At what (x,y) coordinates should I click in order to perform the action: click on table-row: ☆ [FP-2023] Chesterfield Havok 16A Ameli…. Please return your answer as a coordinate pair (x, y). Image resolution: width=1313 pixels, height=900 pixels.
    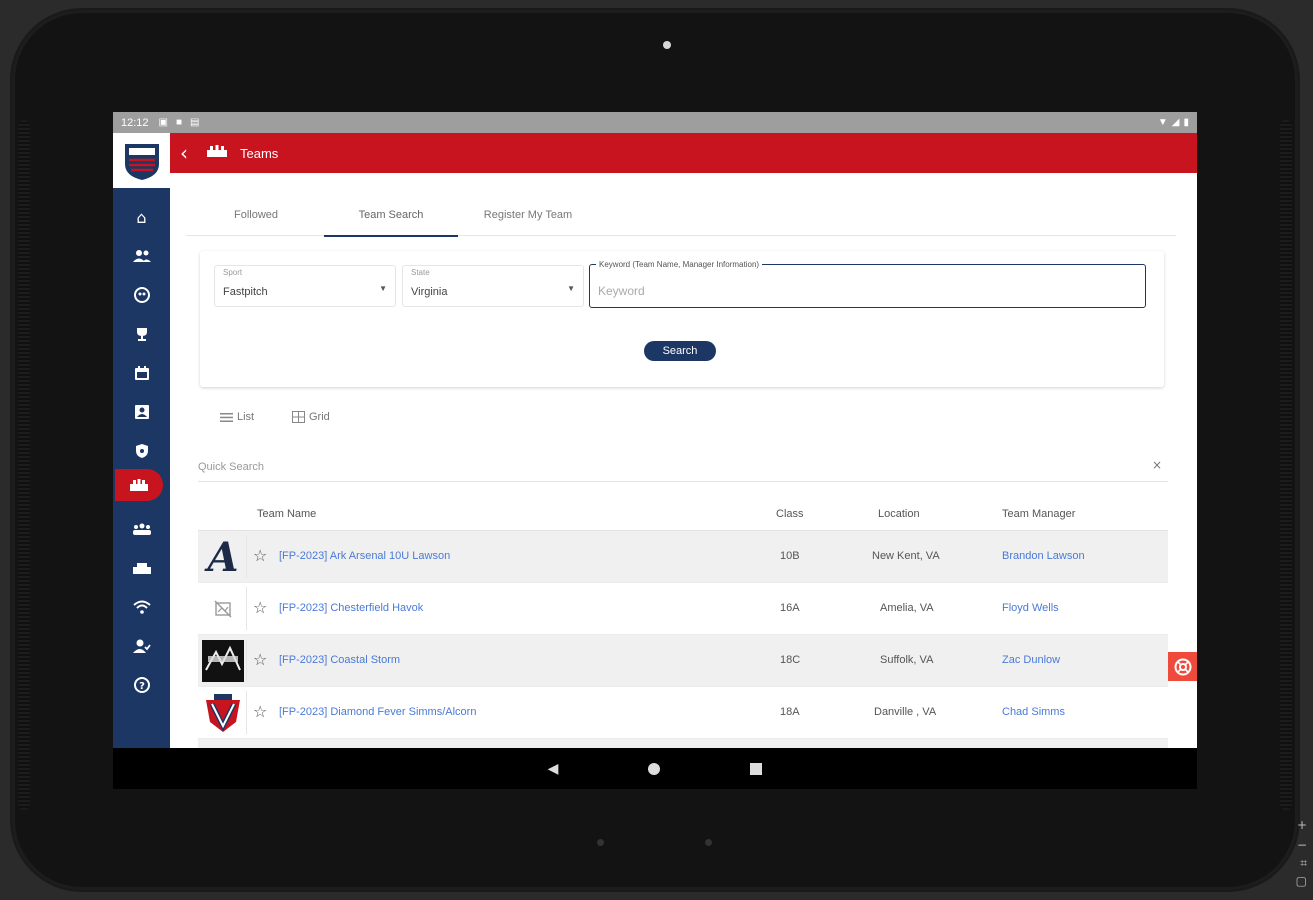
    Looking at the image, I should click on (683, 609).